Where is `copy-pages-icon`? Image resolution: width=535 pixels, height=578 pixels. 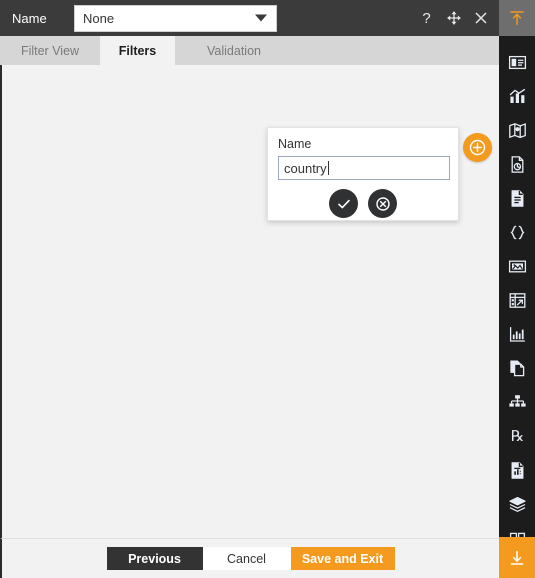
copy-pages-icon is located at coordinates (517, 368).